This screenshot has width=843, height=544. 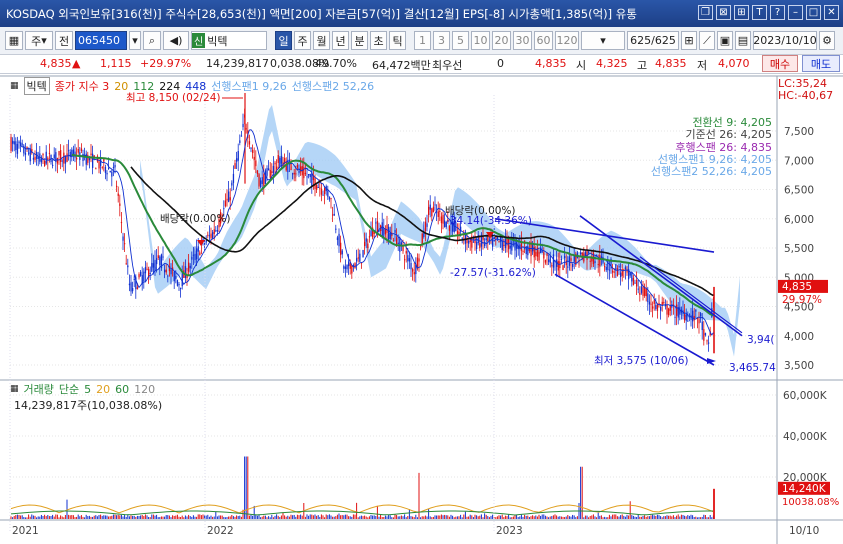 I want to click on vma-120: 120, so click(x=144, y=389).